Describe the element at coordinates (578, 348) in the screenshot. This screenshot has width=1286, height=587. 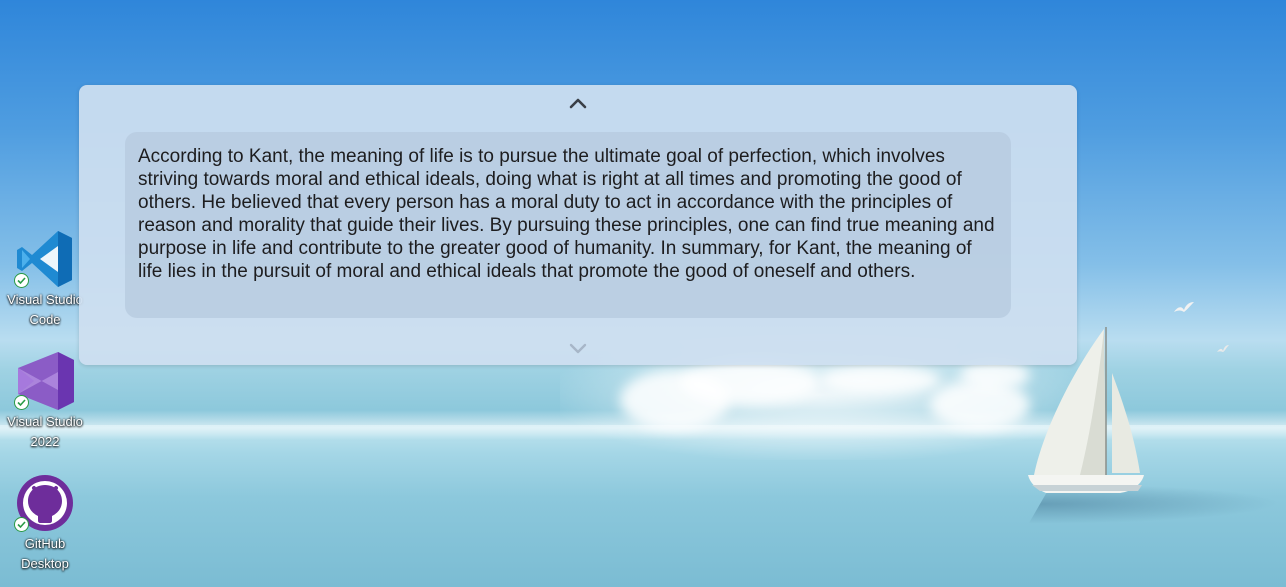
I see `chevron-down-icon` at that location.